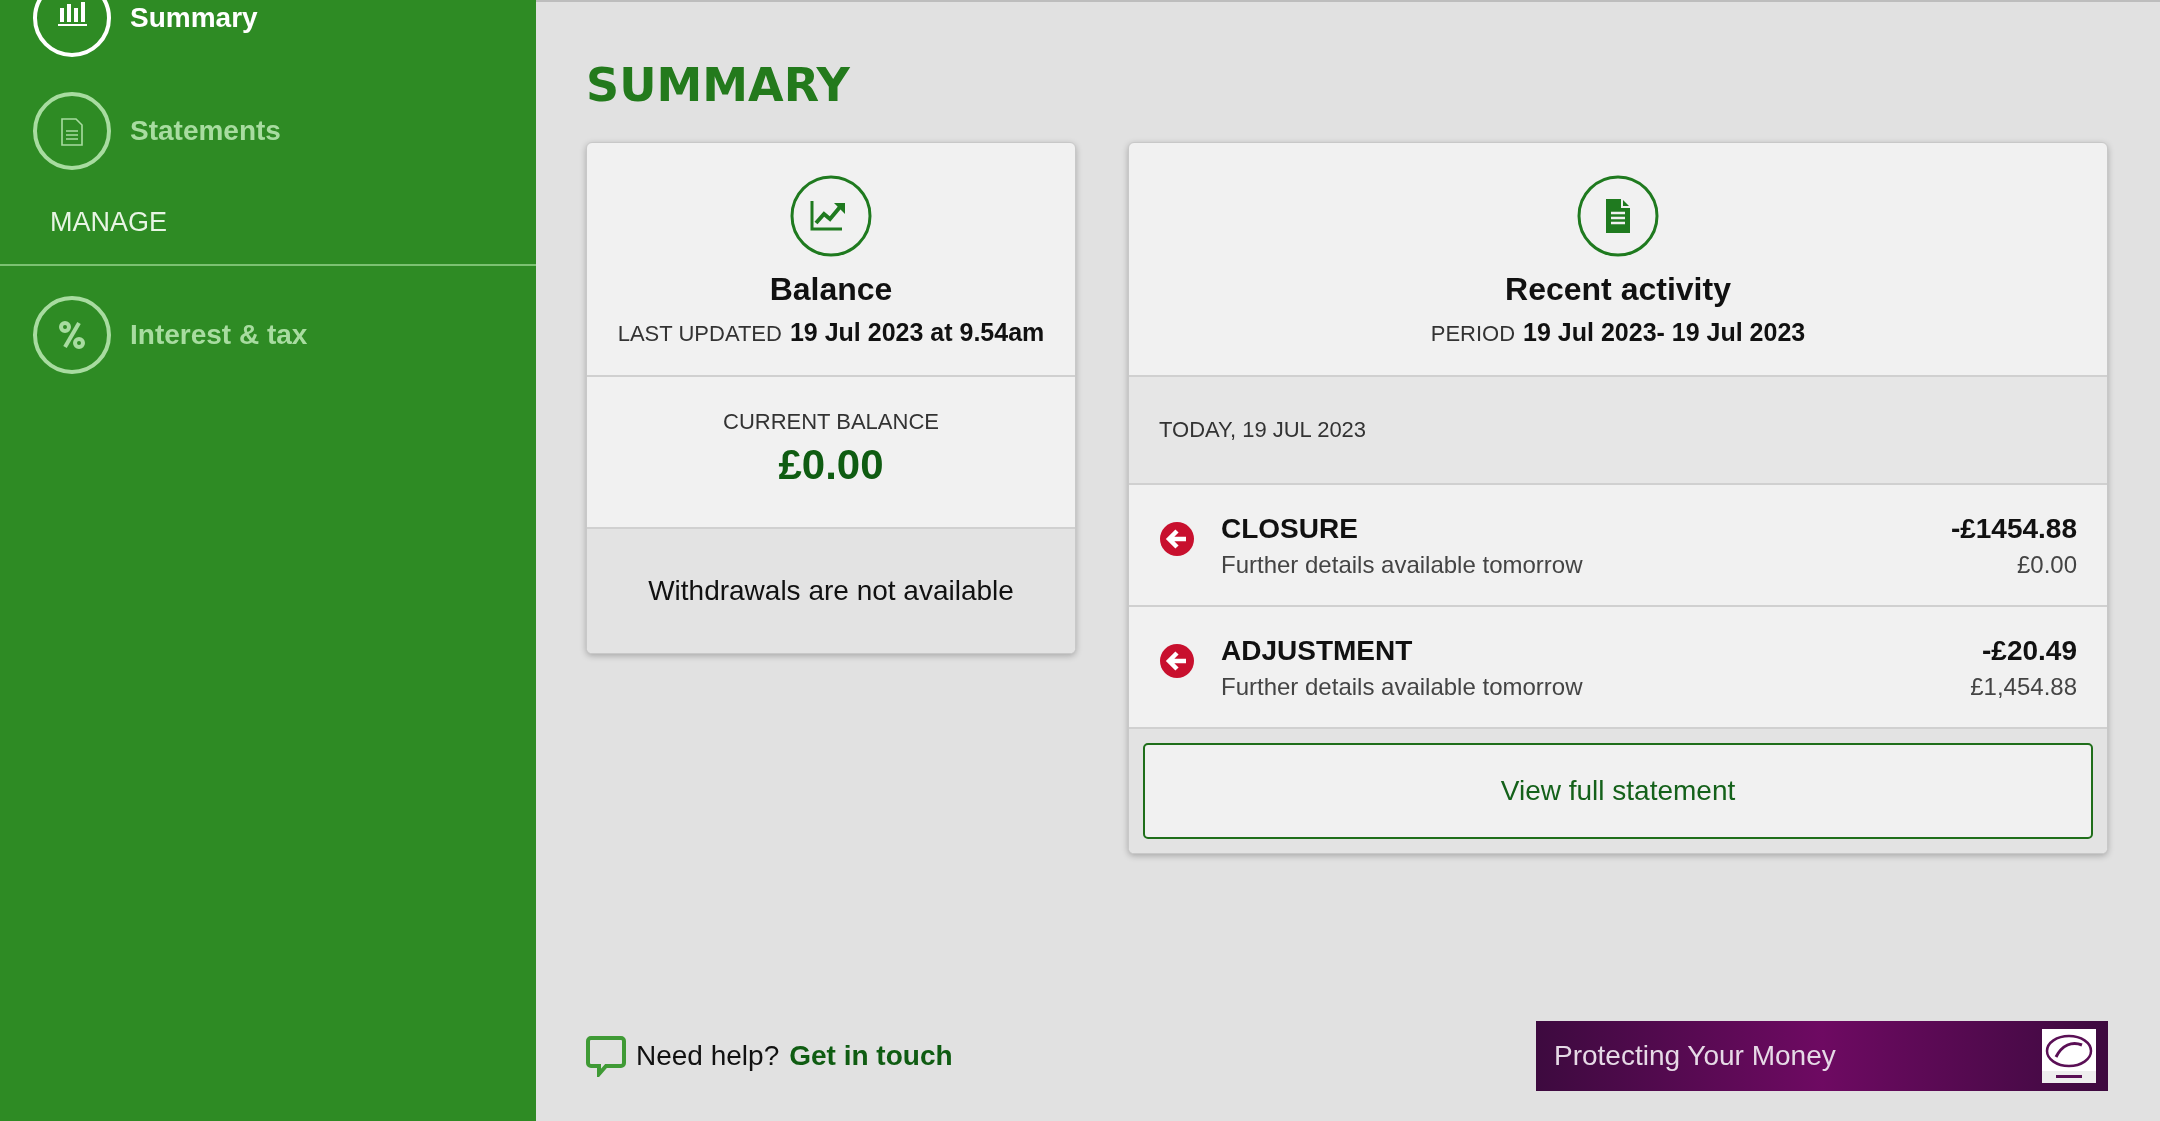  Describe the element at coordinates (1290, 529) in the screenshot. I see `transaction-name: CLOSURE` at that location.